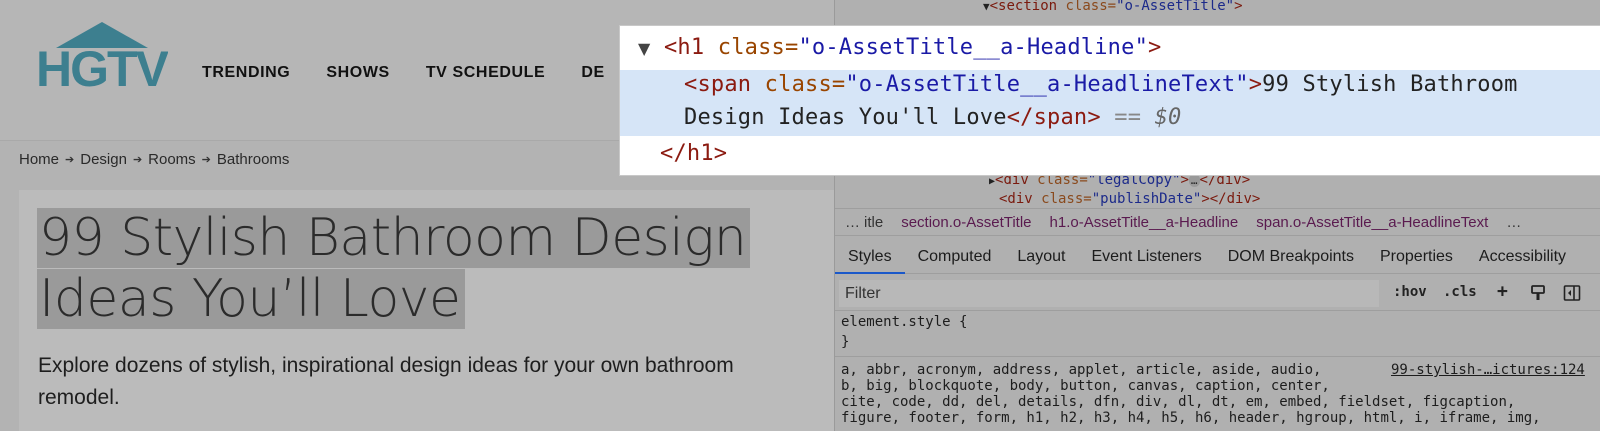 Image resolution: width=1600 pixels, height=431 pixels. I want to click on tab-properties: Properties, so click(1416, 257).